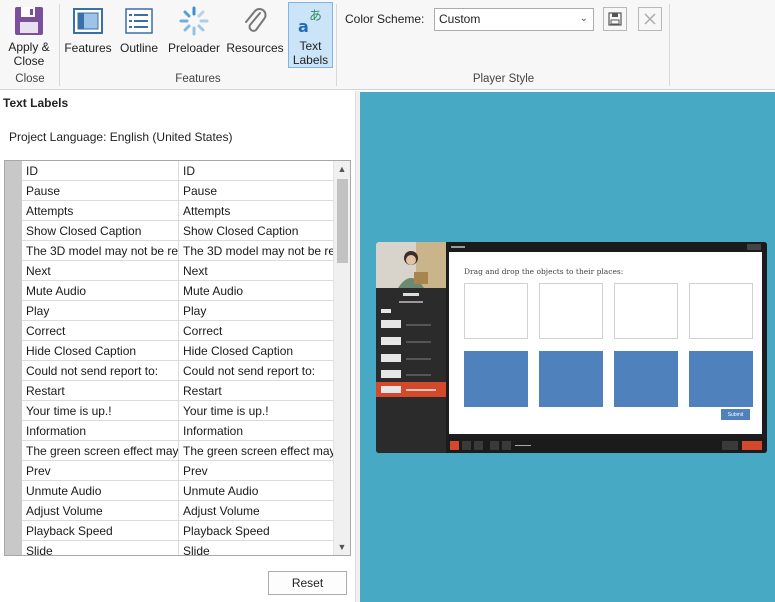 This screenshot has height=602, width=775. Describe the element at coordinates (646, 311) in the screenshot. I see `drop-target` at that location.